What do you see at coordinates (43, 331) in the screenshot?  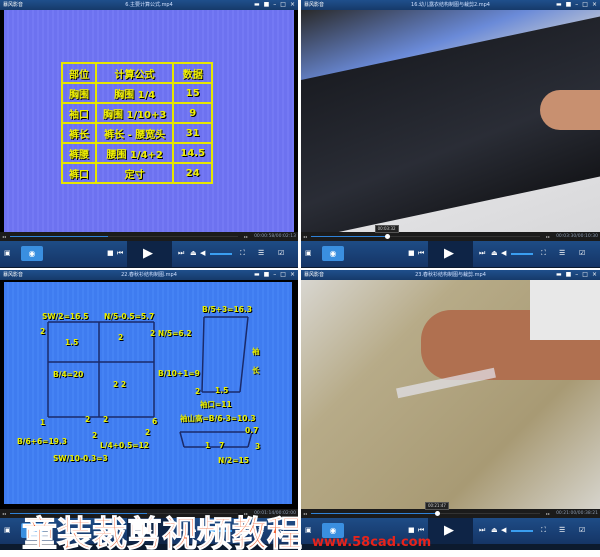 I see `diagram-label: 2` at bounding box center [43, 331].